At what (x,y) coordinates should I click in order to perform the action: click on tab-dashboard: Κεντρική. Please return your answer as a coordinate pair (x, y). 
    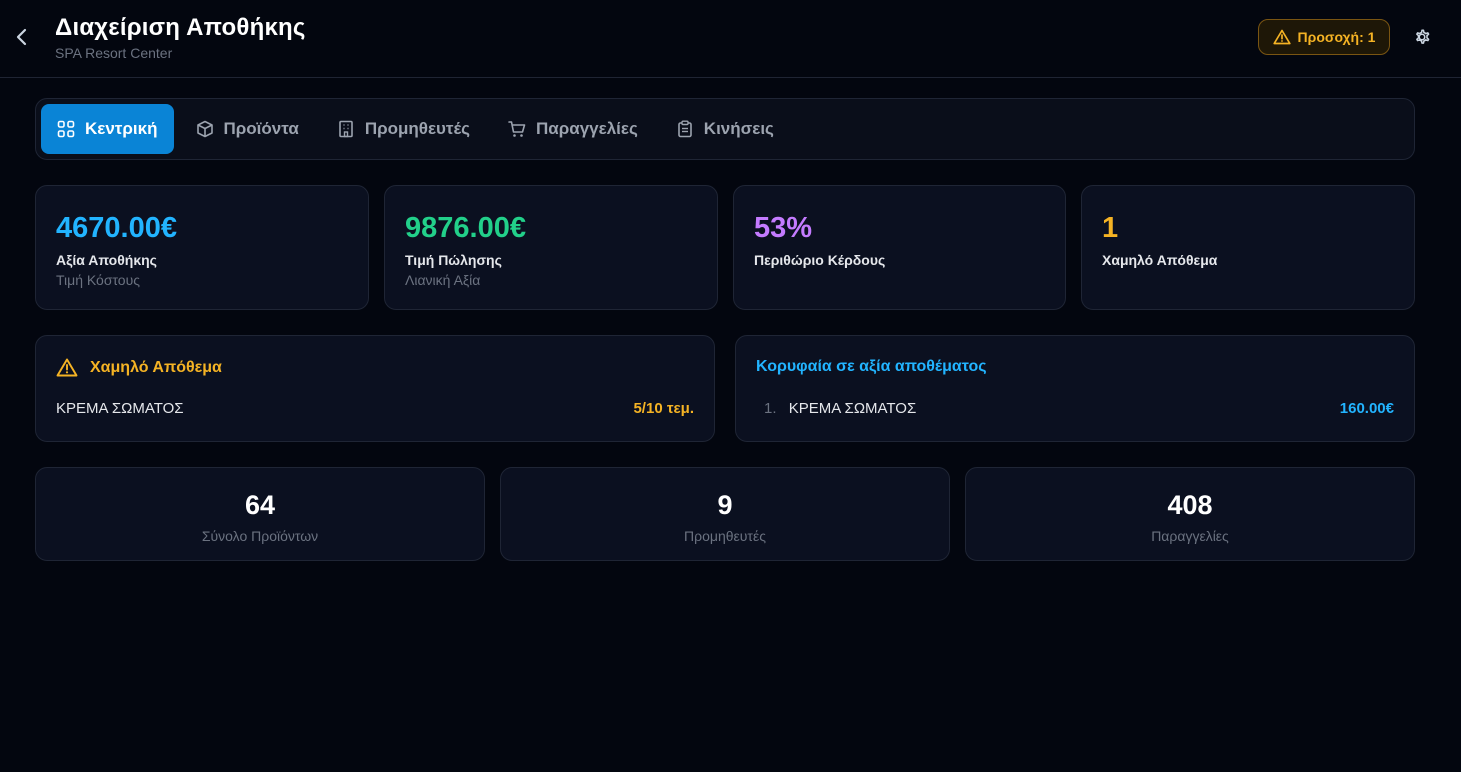
    Looking at the image, I should click on (107, 129).